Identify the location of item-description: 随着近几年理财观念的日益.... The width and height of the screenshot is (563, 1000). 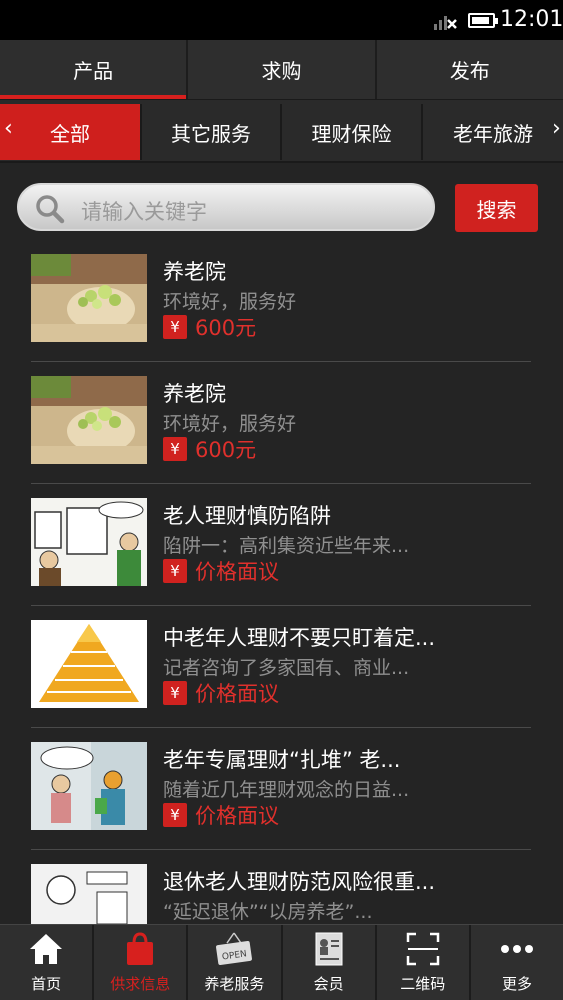
(286, 790).